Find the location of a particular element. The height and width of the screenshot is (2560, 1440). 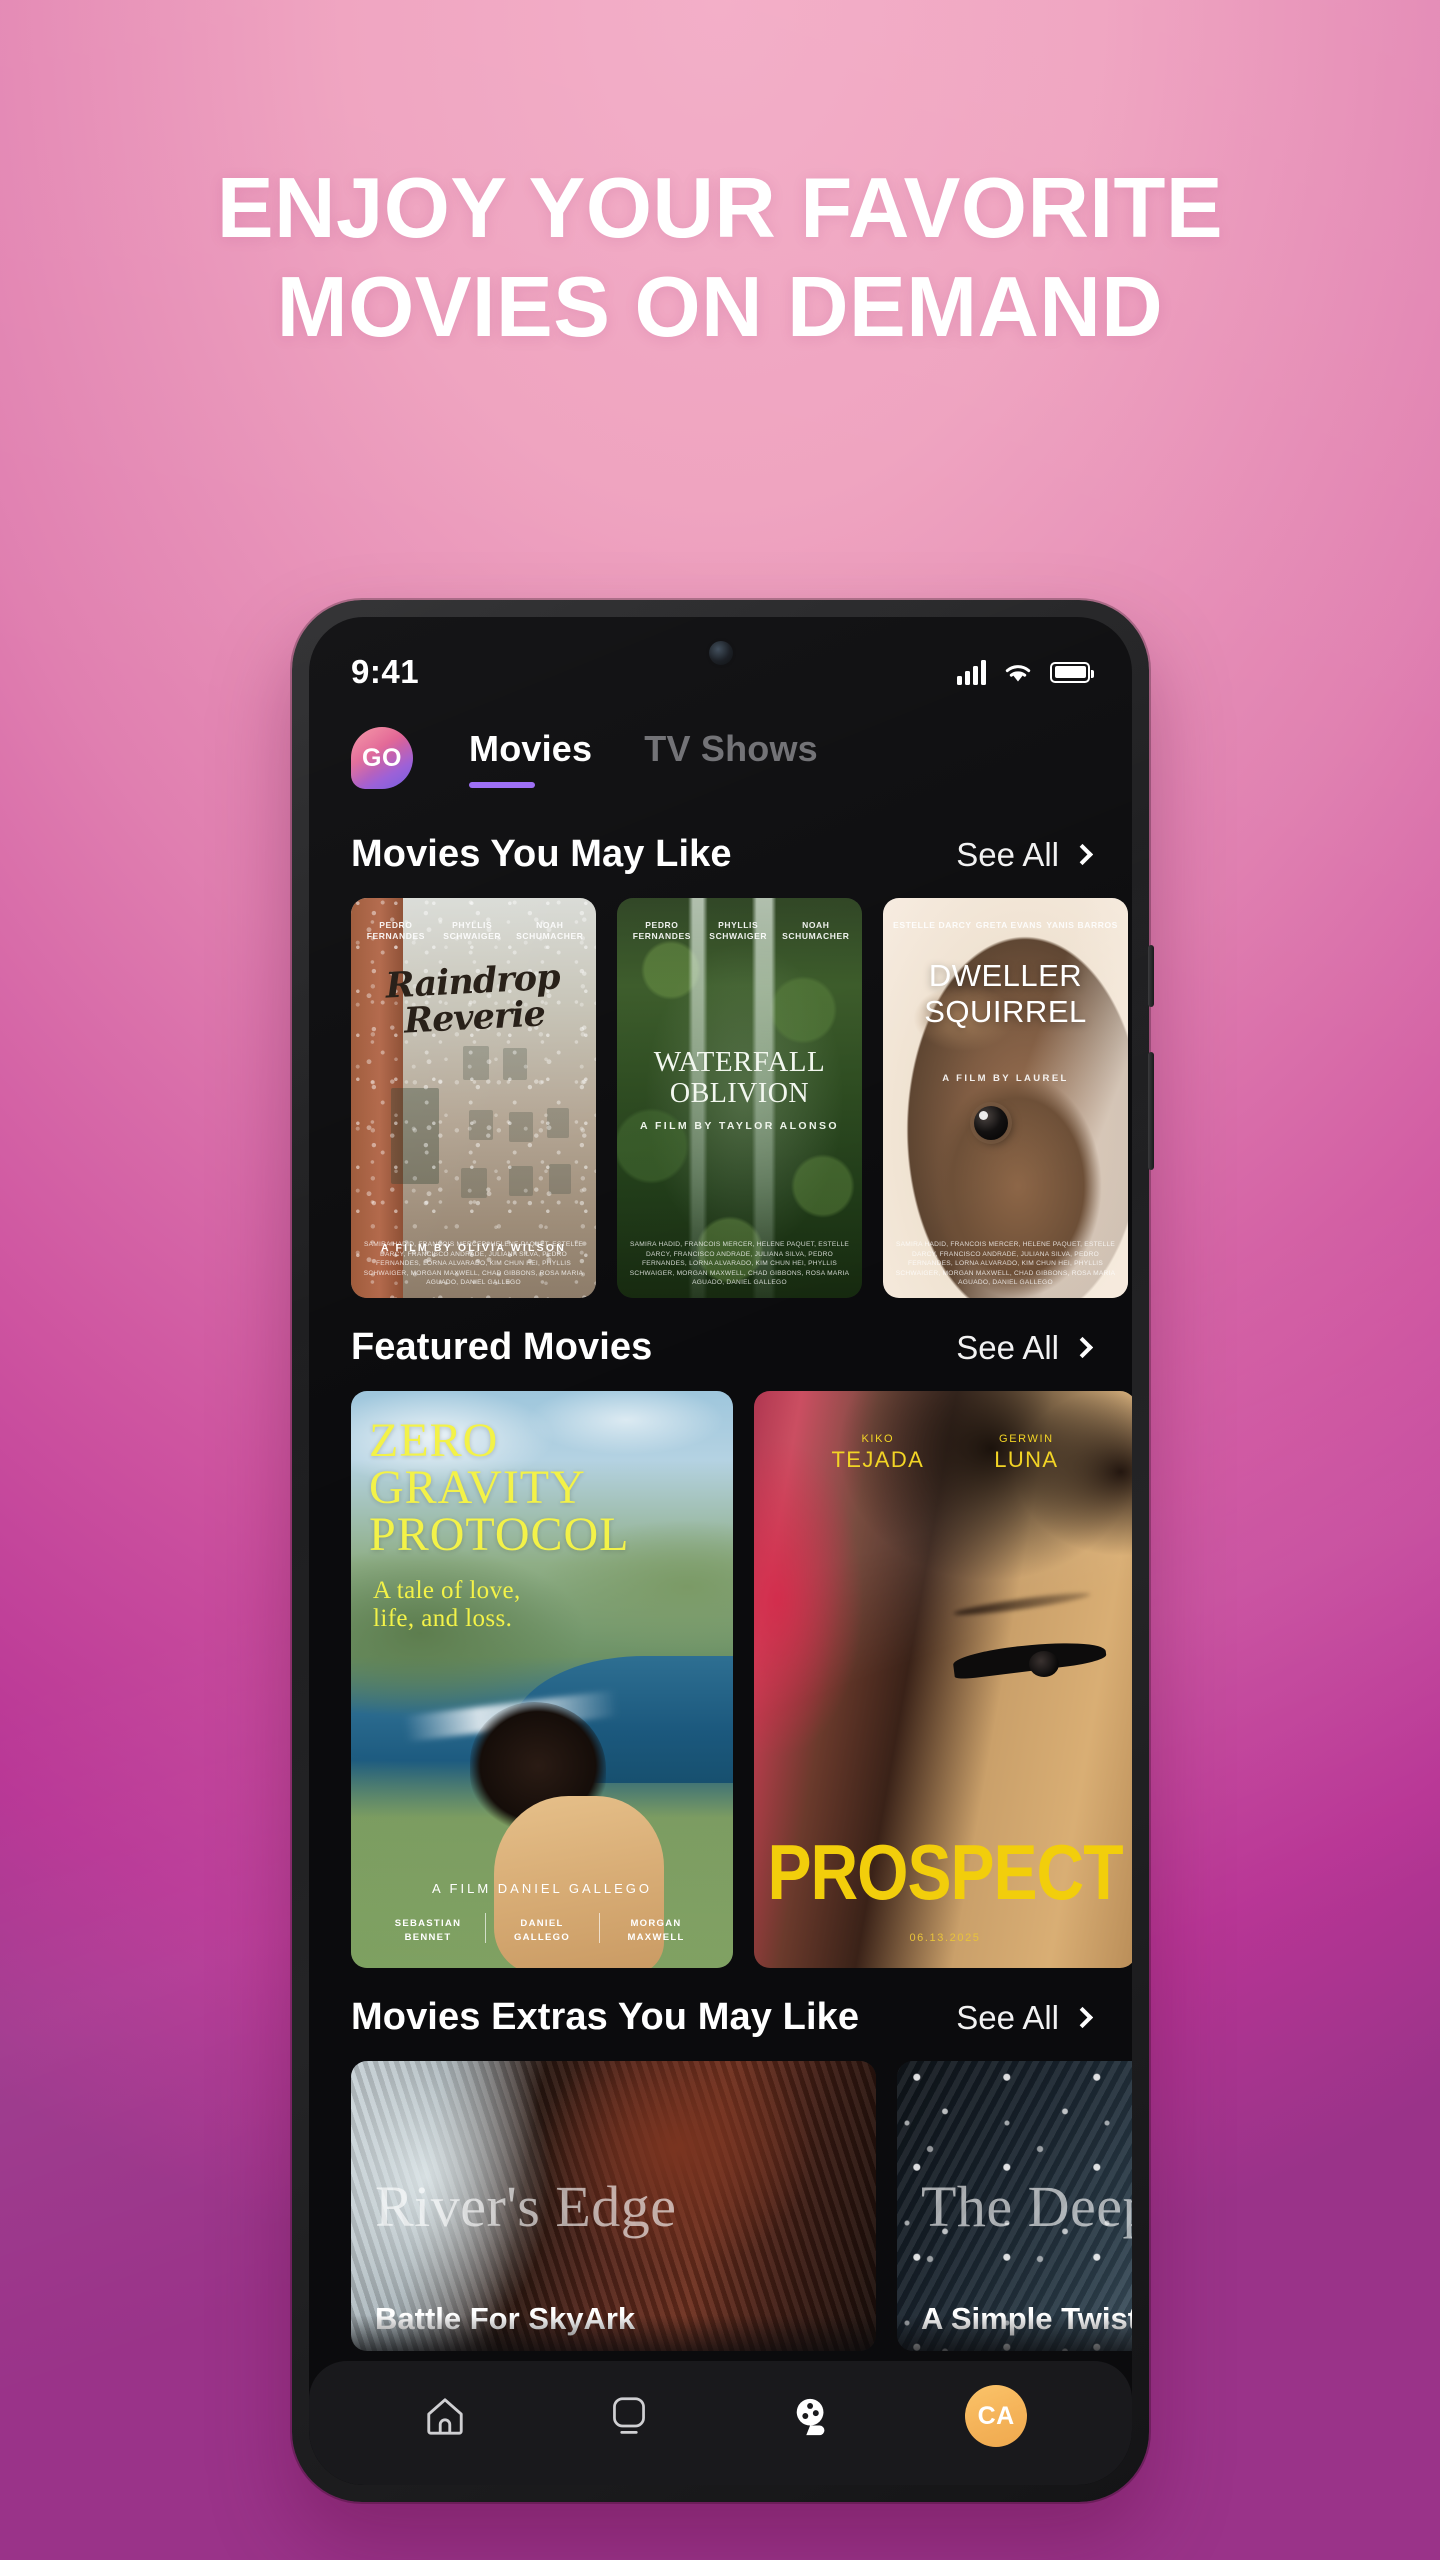

content-fade is located at coordinates (720, 2338).